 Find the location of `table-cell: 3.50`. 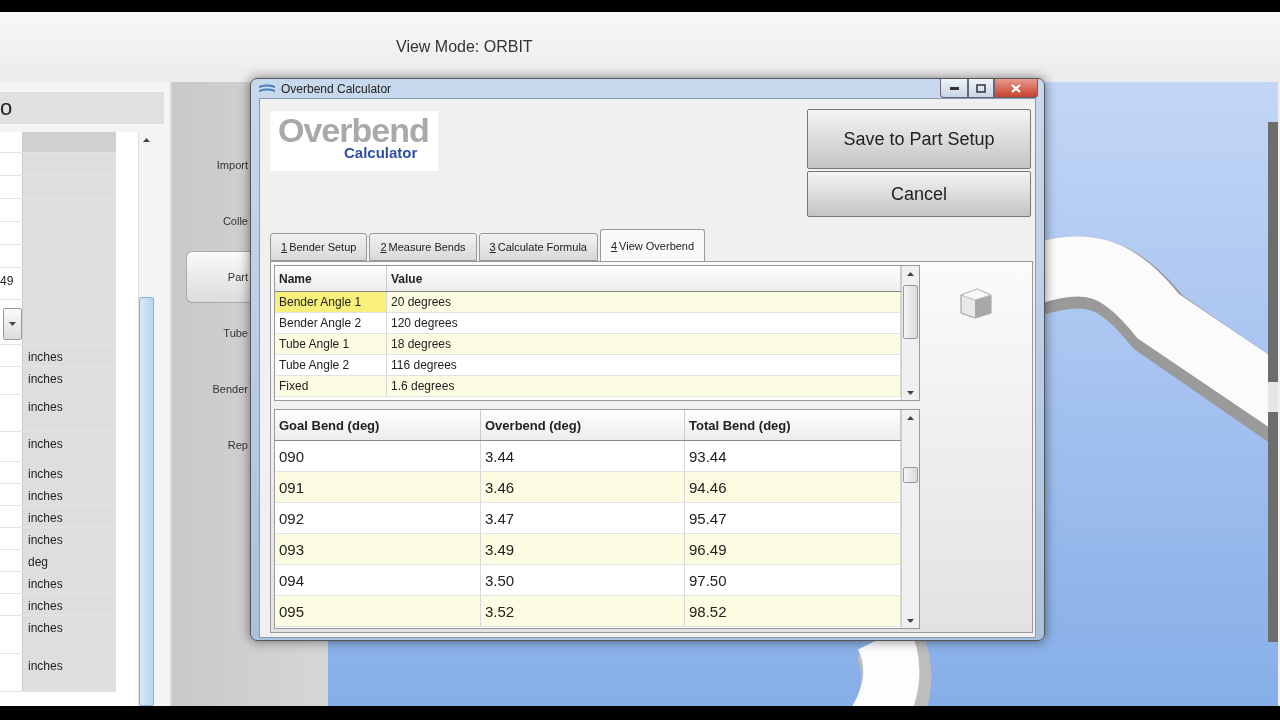

table-cell: 3.50 is located at coordinates (583, 580).